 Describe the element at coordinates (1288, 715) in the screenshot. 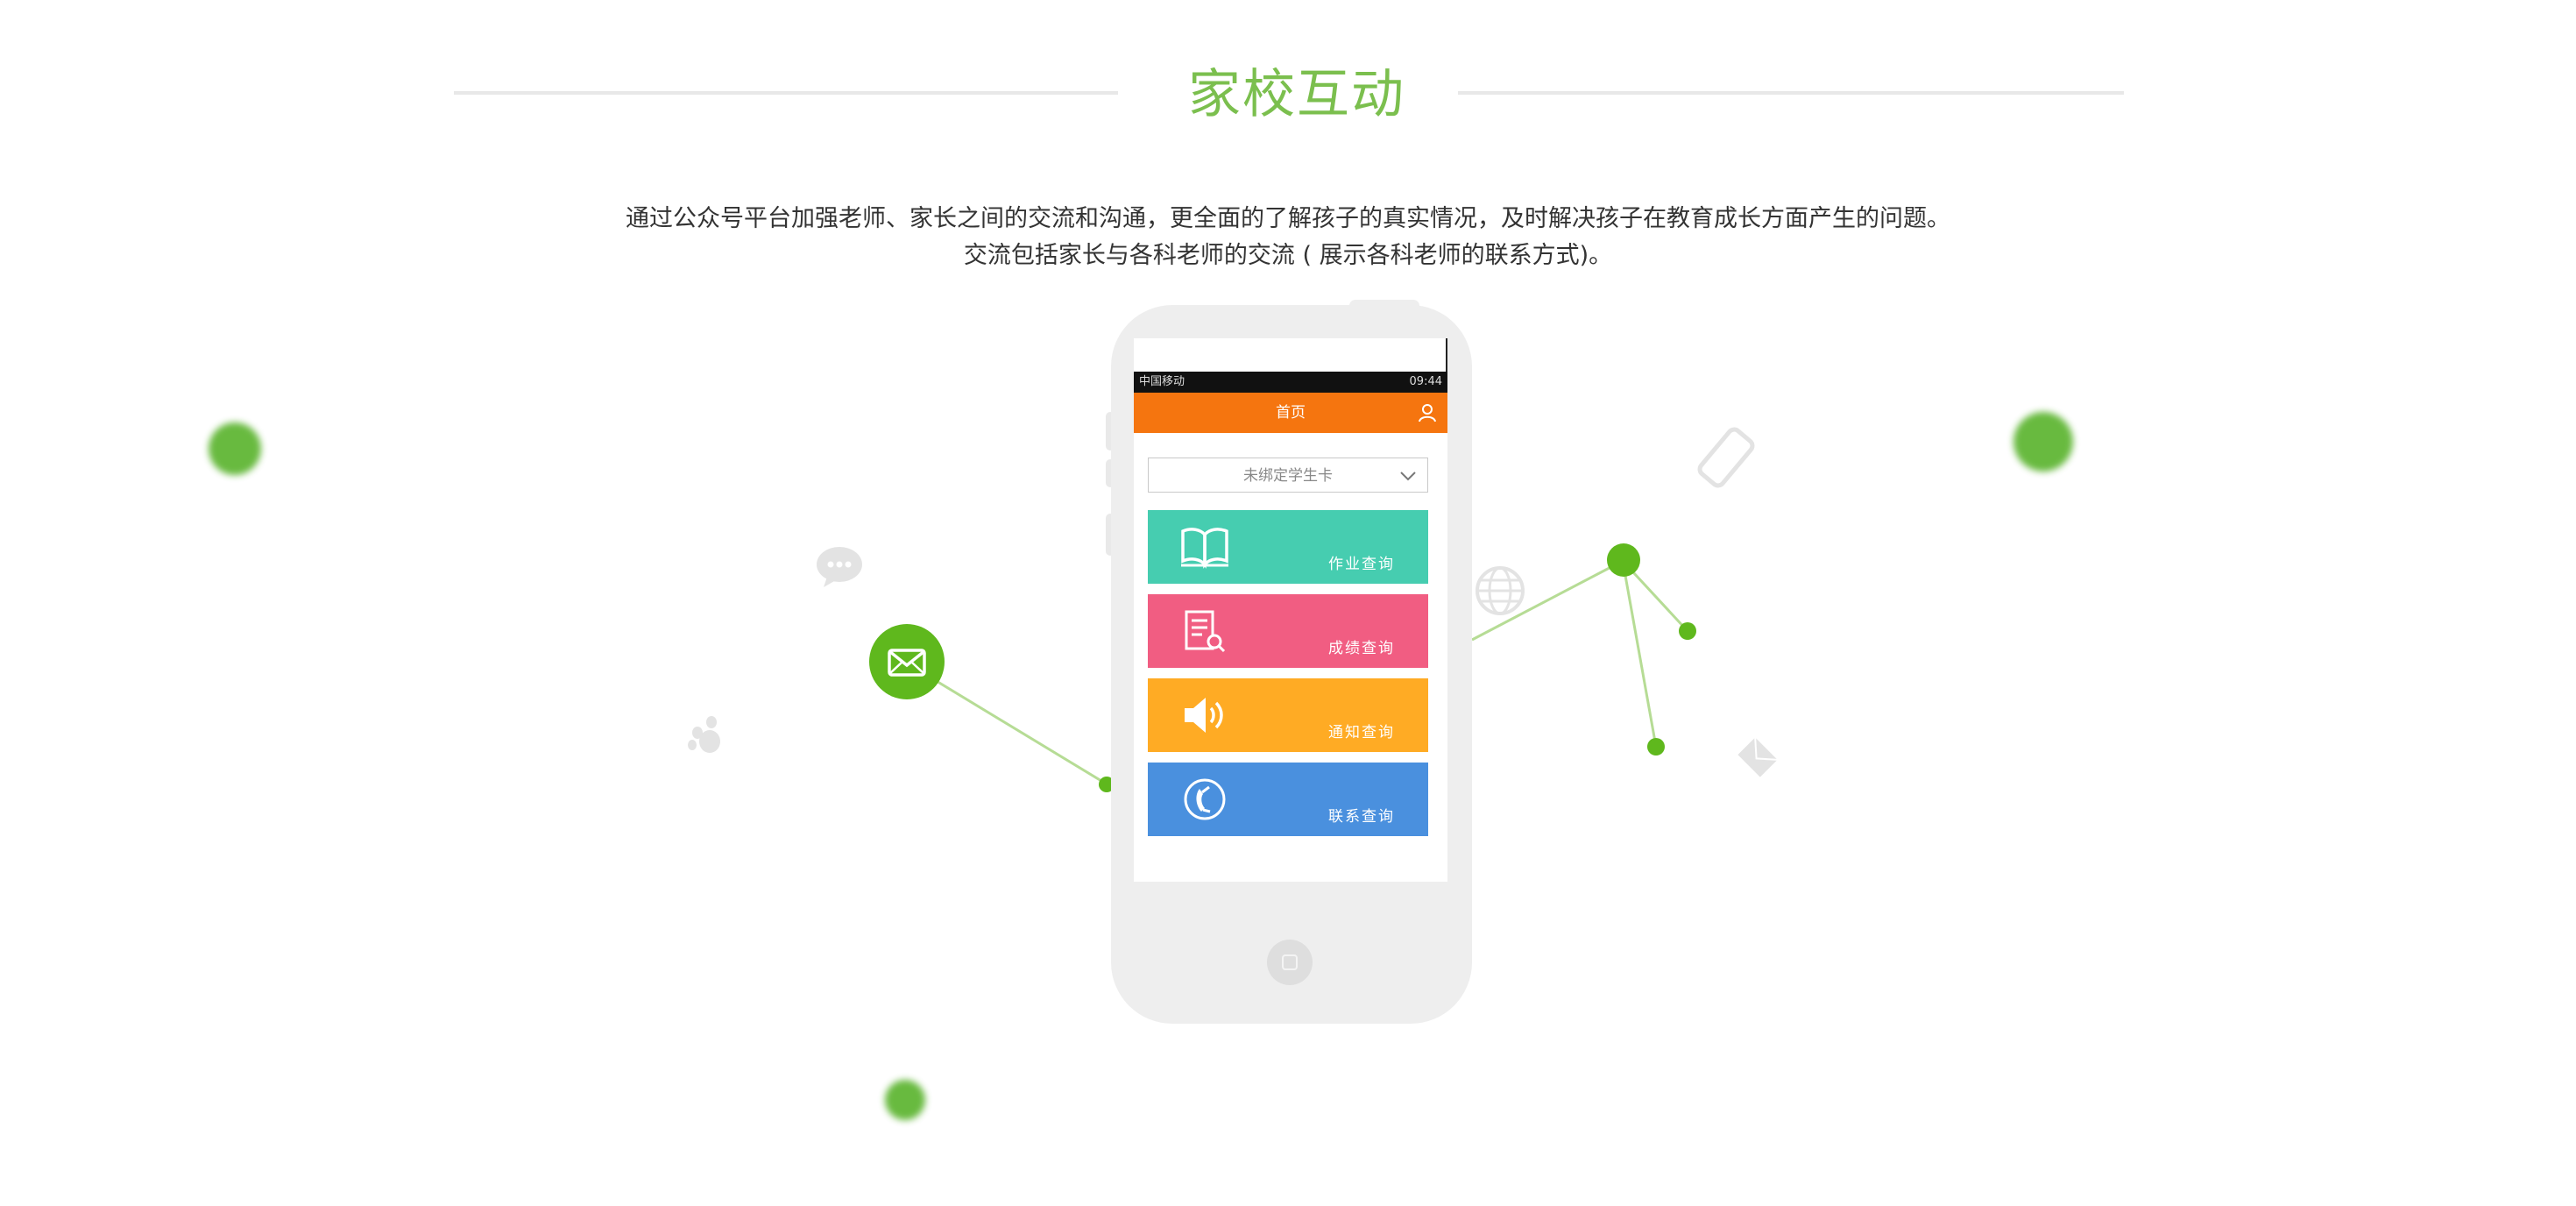

I see `tile-notice-query: 通知查询` at that location.